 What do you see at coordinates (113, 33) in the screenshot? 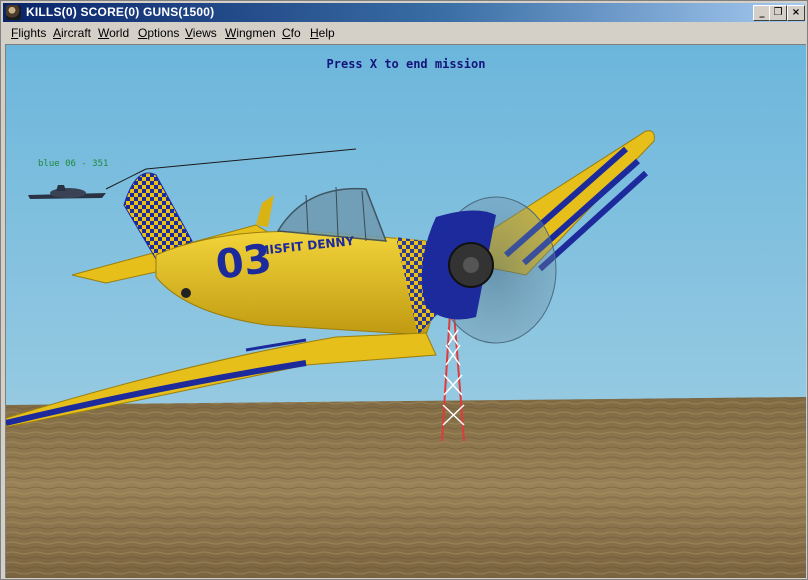
I see `menu-world: World` at bounding box center [113, 33].